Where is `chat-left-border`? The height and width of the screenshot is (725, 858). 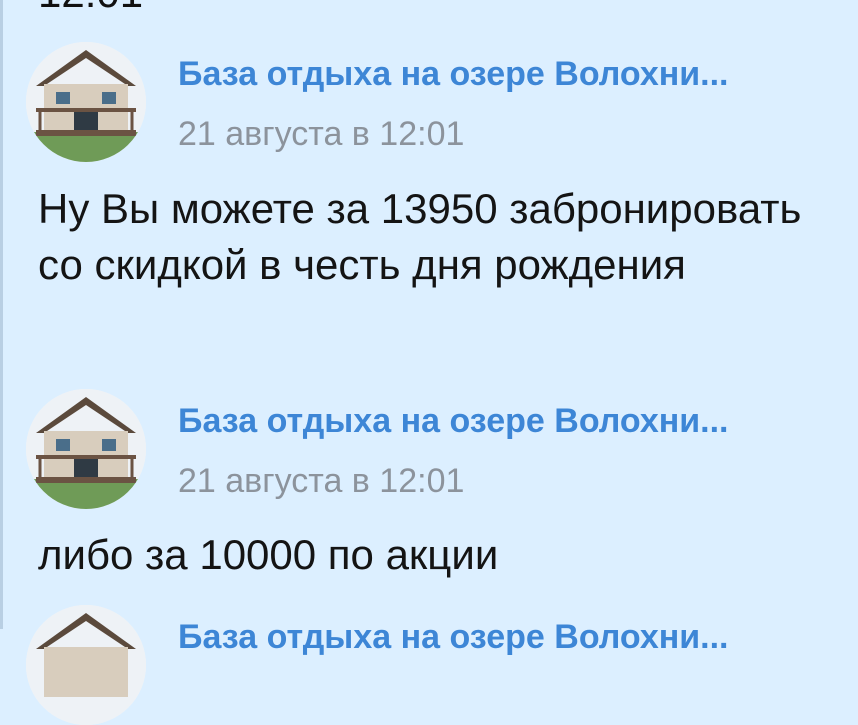
chat-left-border is located at coordinates (1, 314).